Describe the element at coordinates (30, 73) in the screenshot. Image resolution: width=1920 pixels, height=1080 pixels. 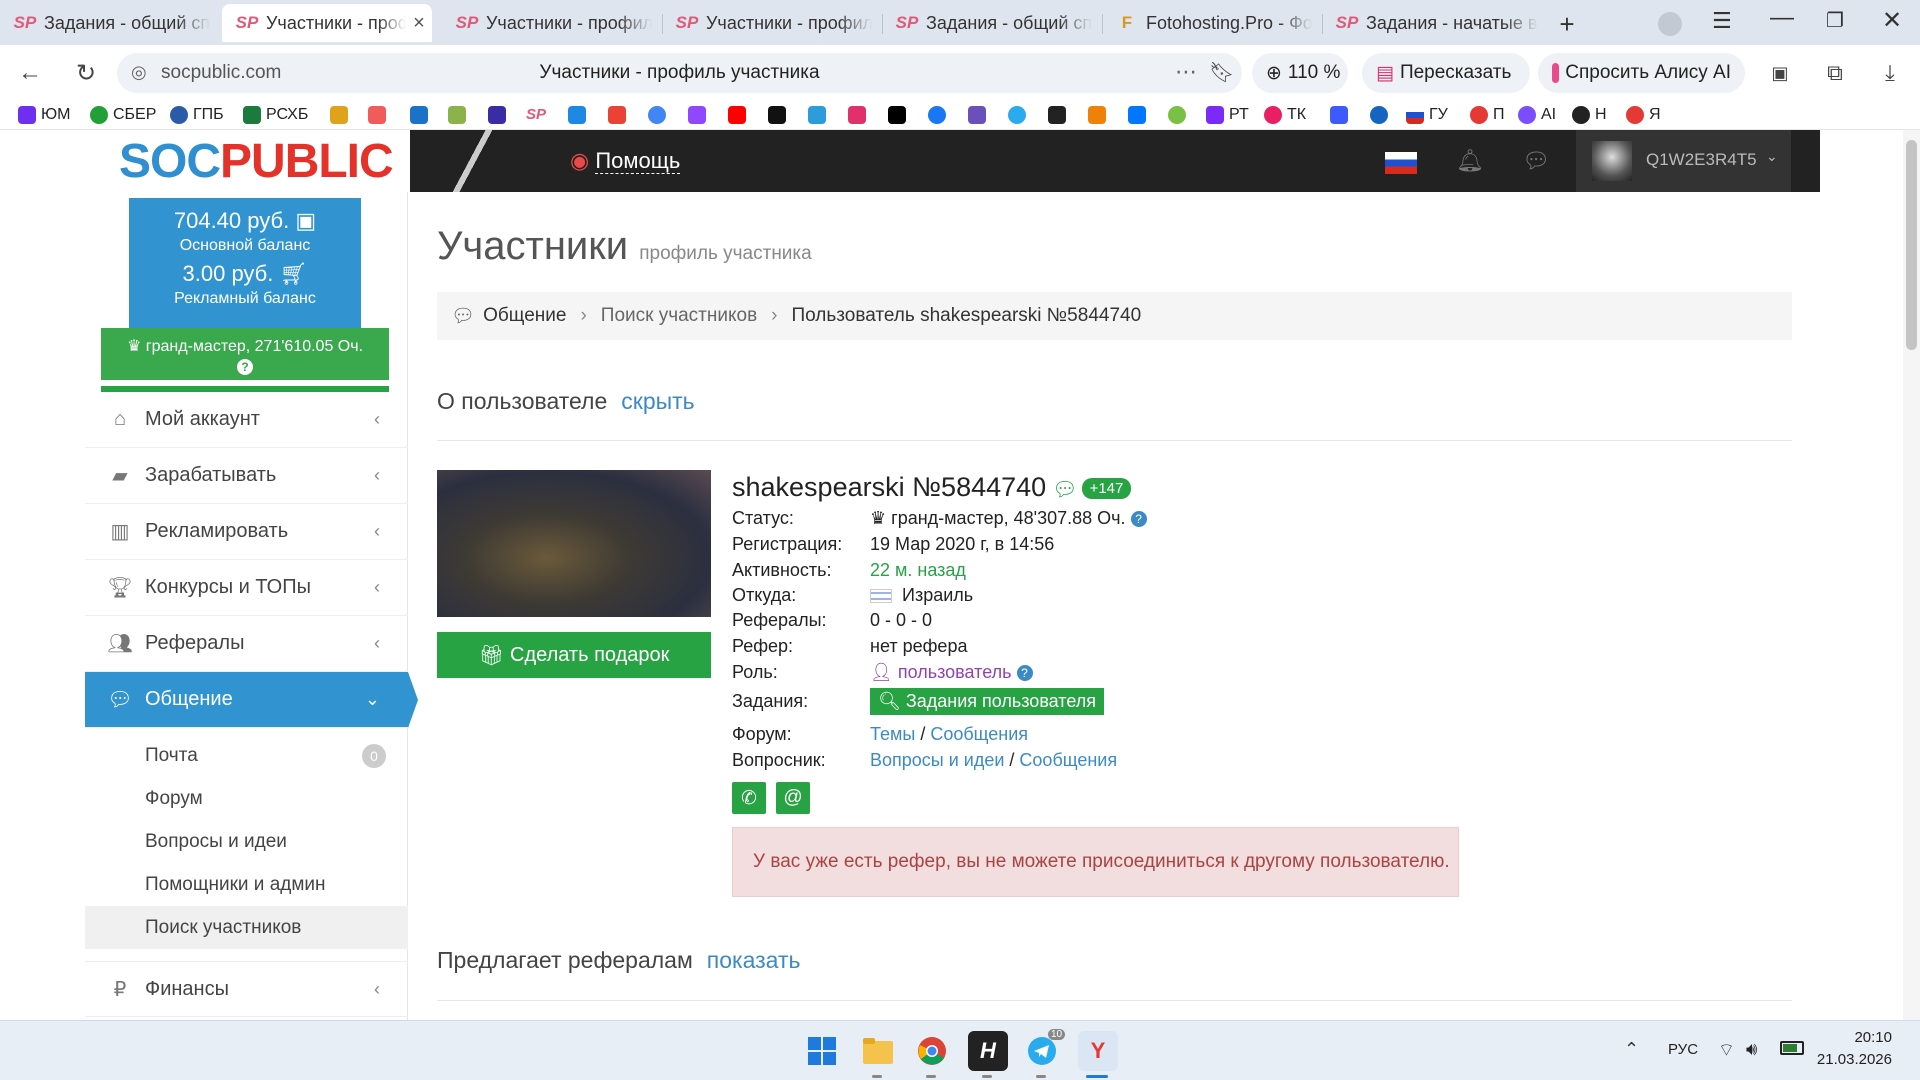
I see `back-icon: ←` at that location.